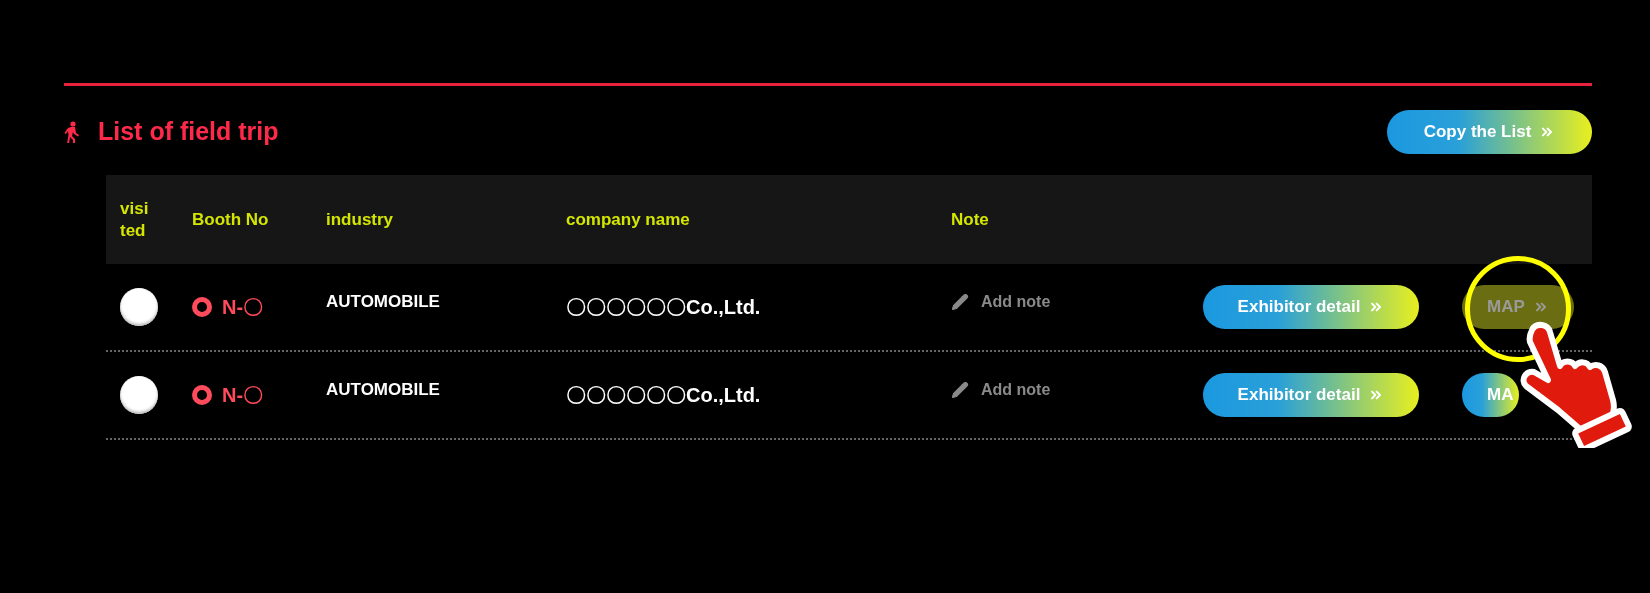 Image resolution: width=1650 pixels, height=593 pixels. What do you see at coordinates (188, 132) in the screenshot?
I see `section-title: List of field trip` at bounding box center [188, 132].